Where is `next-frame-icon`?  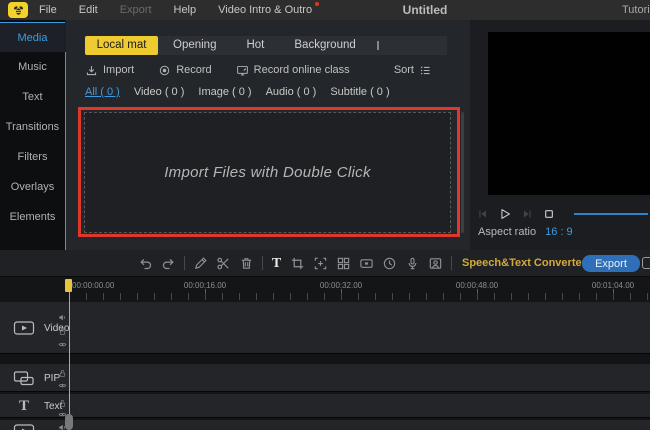 next-frame-icon is located at coordinates (527, 214).